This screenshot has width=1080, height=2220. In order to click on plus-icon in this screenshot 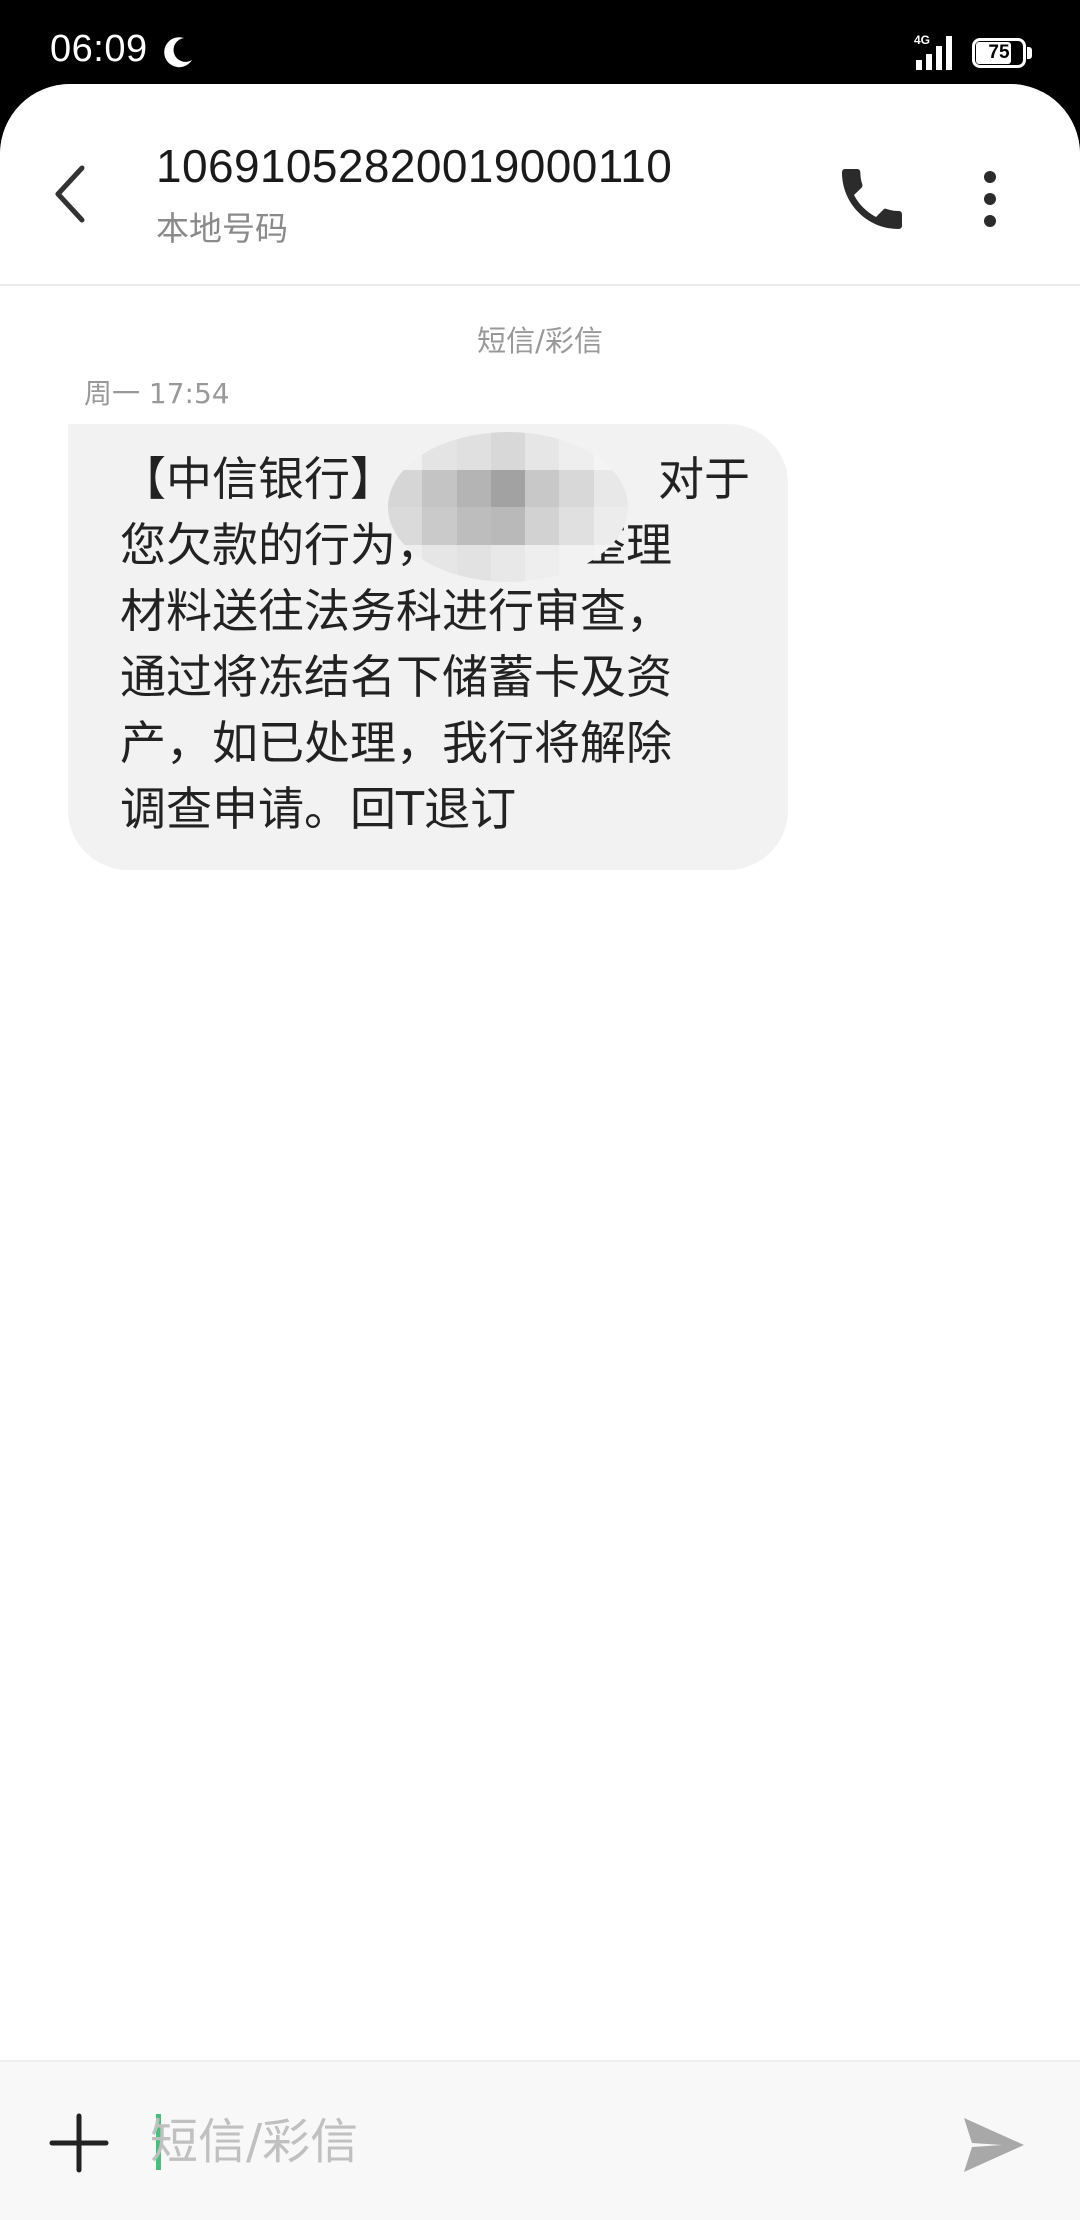, I will do `click(79, 2143)`.